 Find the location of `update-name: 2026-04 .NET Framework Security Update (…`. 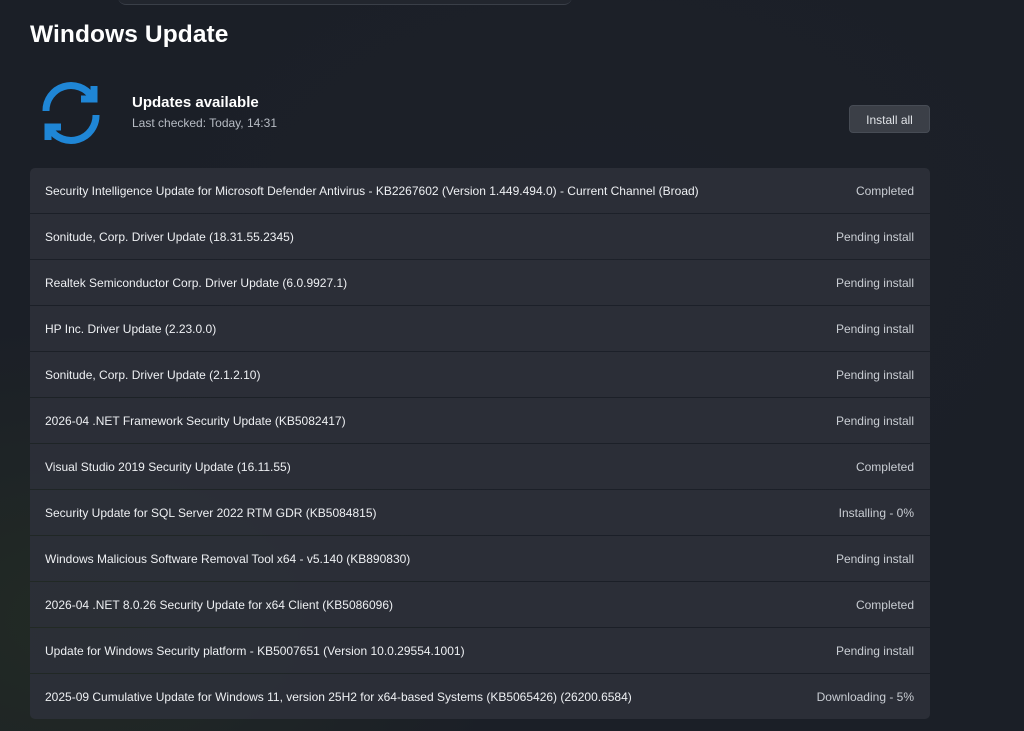

update-name: 2026-04 .NET Framework Security Update (… is located at coordinates (195, 420).